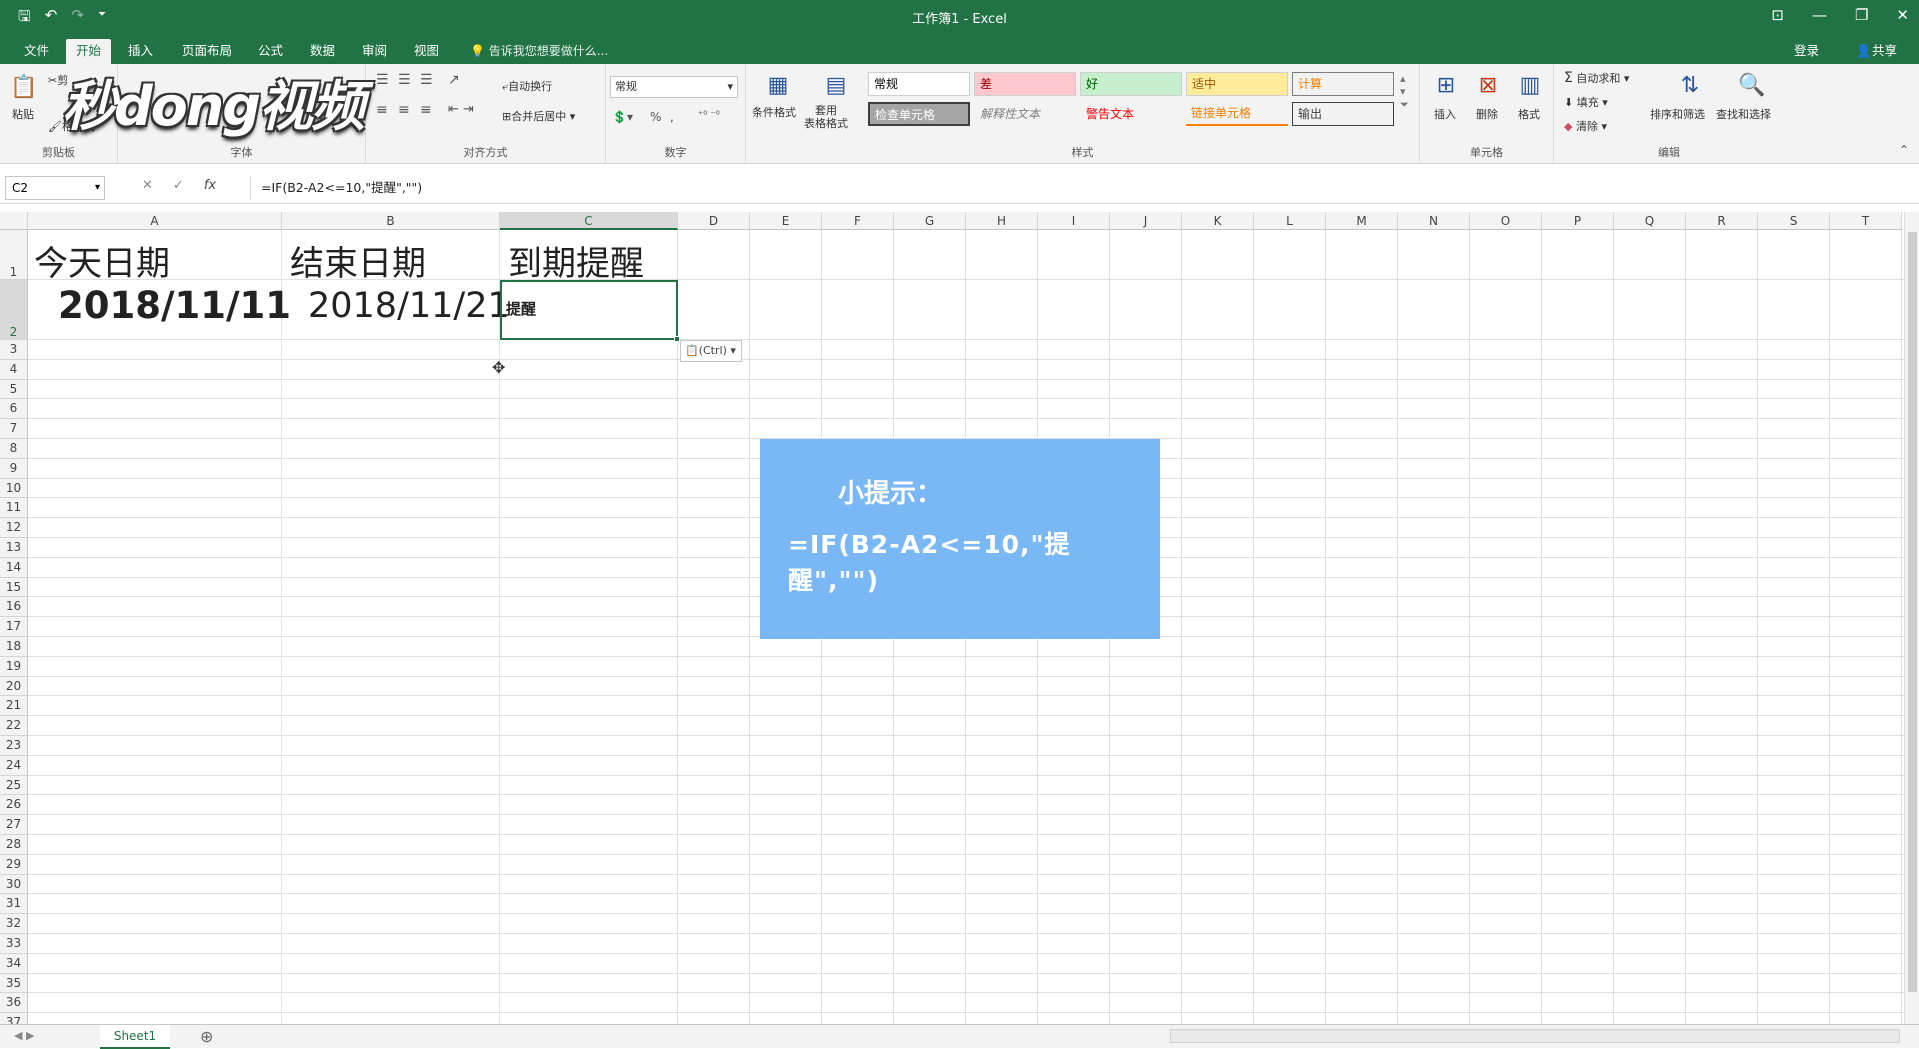 The width and height of the screenshot is (1919, 1049). Describe the element at coordinates (14, 409) in the screenshot. I see `row-header-6: 6` at that location.